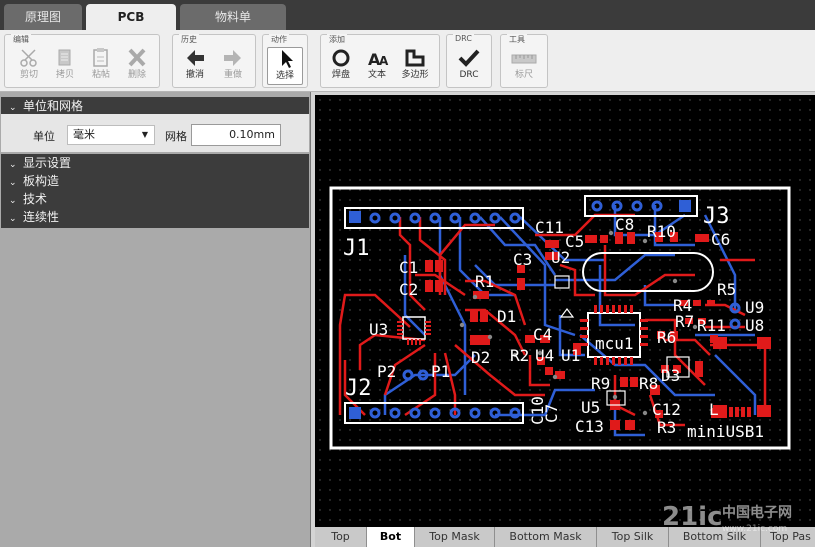 The height and width of the screenshot is (547, 815). I want to click on paste-button: 粘帖, so click(101, 66).